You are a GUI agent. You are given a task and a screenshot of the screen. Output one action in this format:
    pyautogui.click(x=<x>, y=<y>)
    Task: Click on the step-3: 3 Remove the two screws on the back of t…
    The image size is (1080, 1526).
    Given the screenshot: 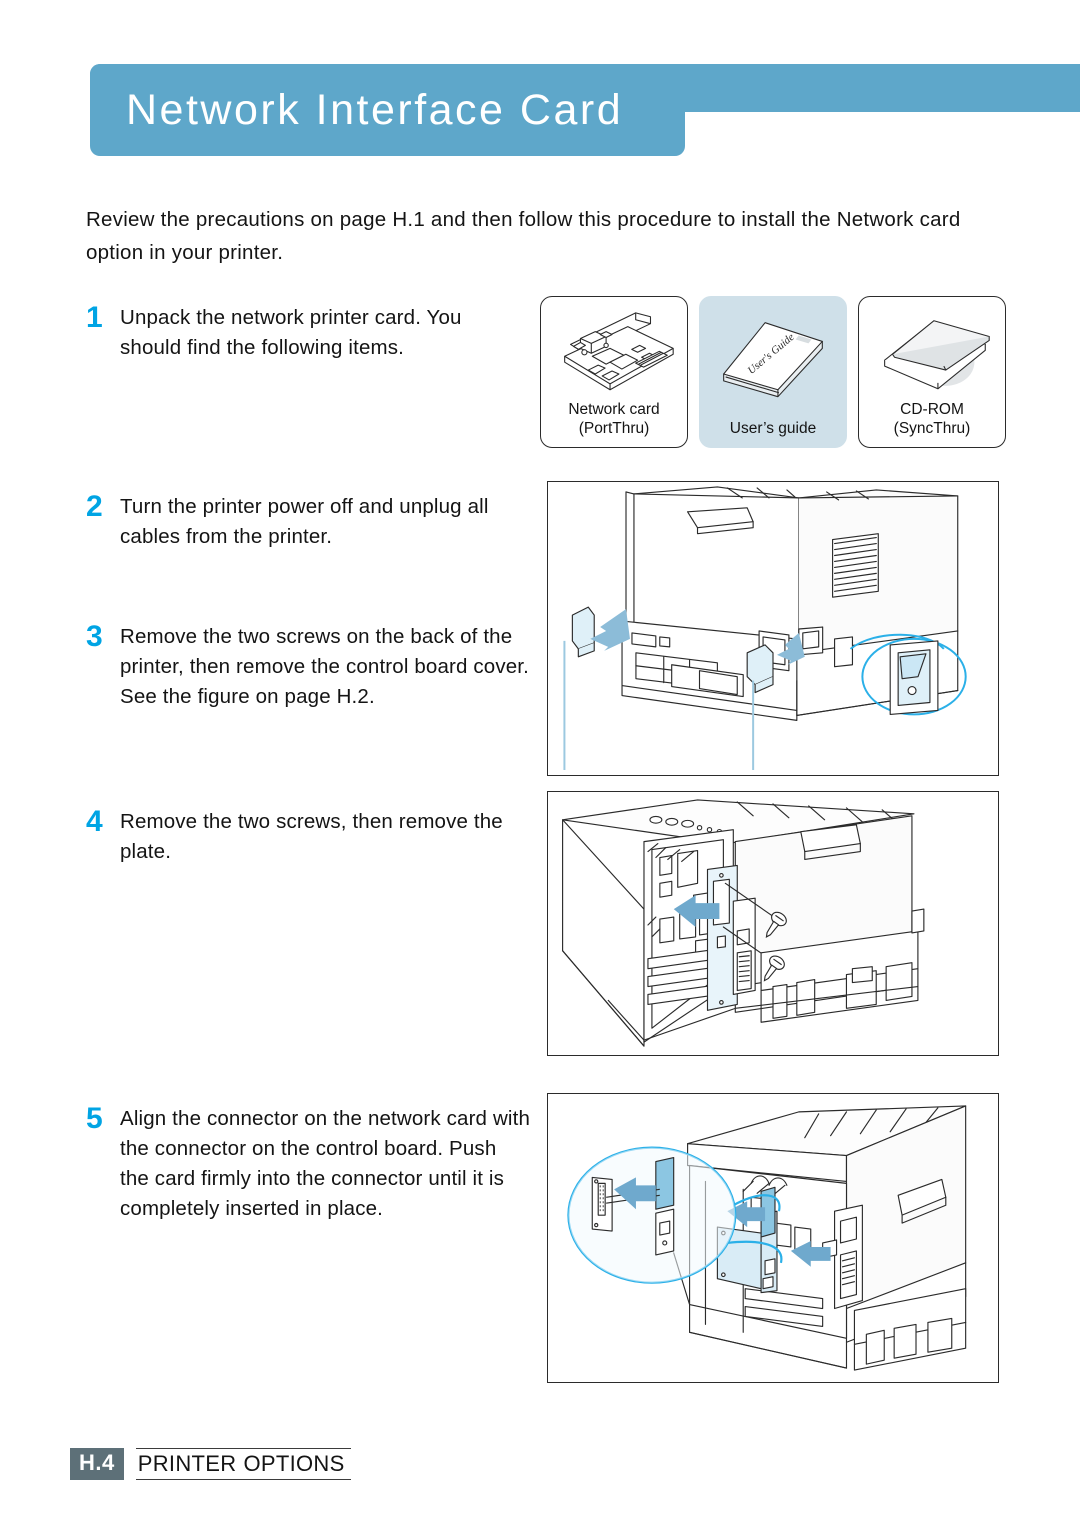 What is the action you would take?
    pyautogui.click(x=311, y=667)
    